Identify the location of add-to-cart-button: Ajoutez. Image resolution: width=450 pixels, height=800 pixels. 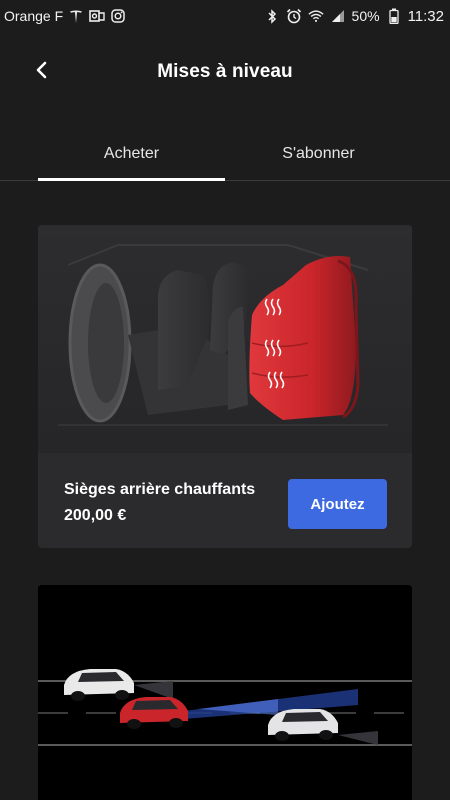
(337, 504).